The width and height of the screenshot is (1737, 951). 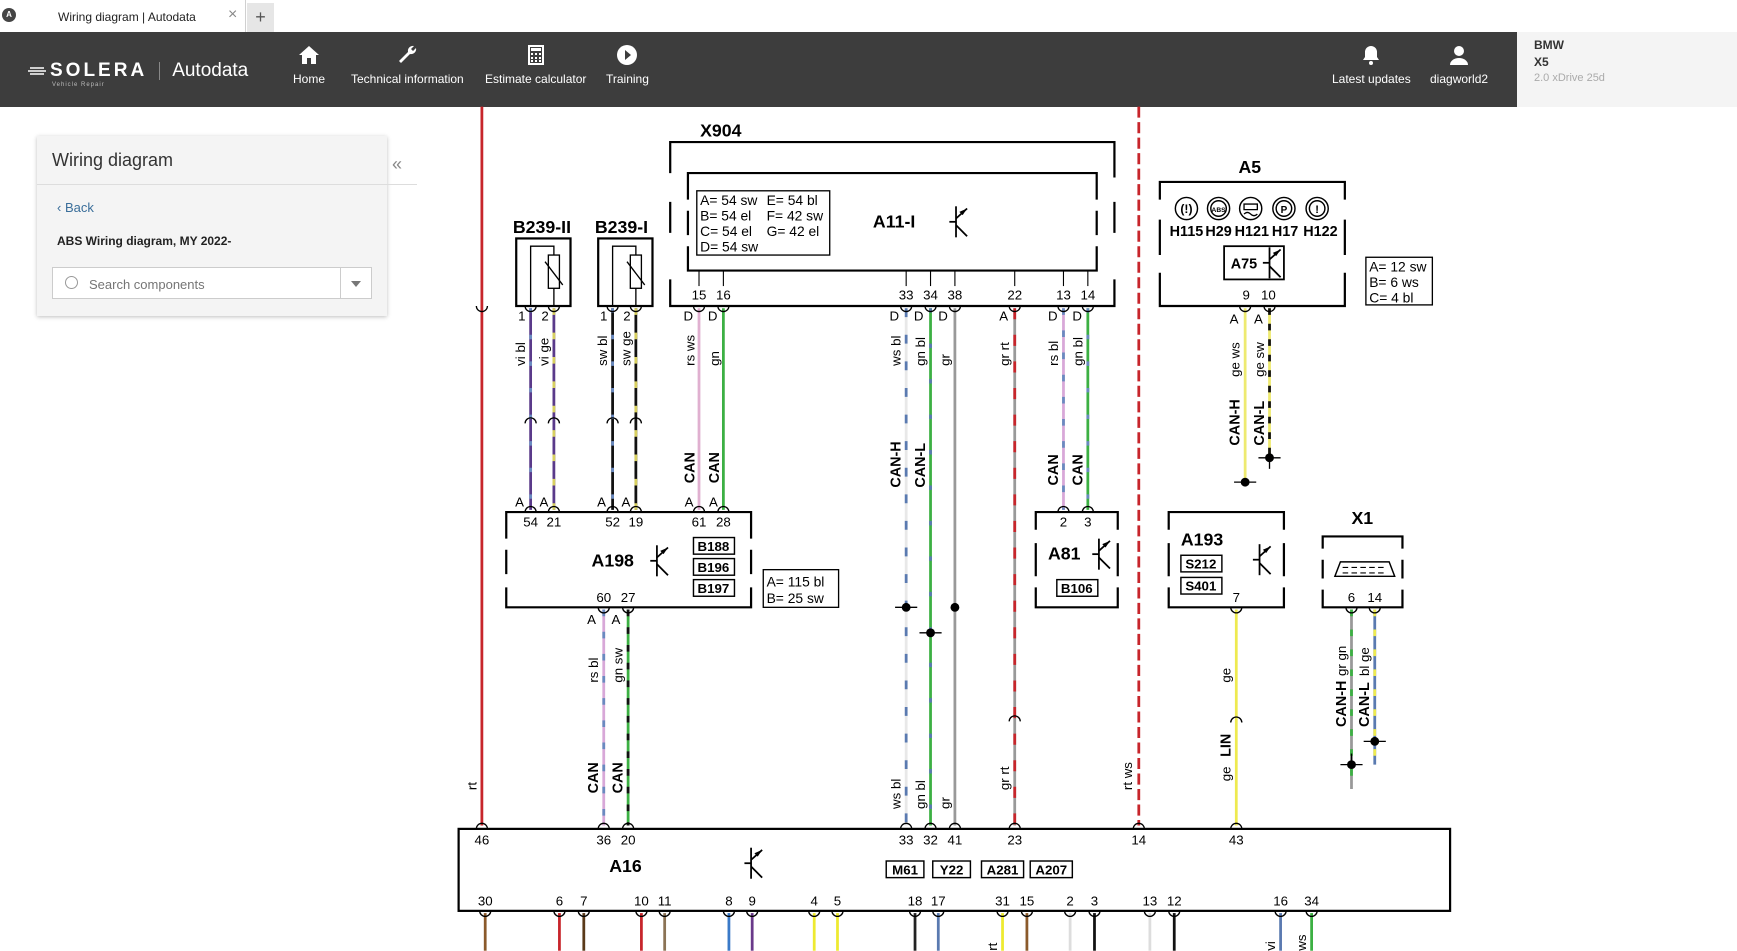 What do you see at coordinates (837, 900) in the screenshot?
I see `a16-pin: 5` at bounding box center [837, 900].